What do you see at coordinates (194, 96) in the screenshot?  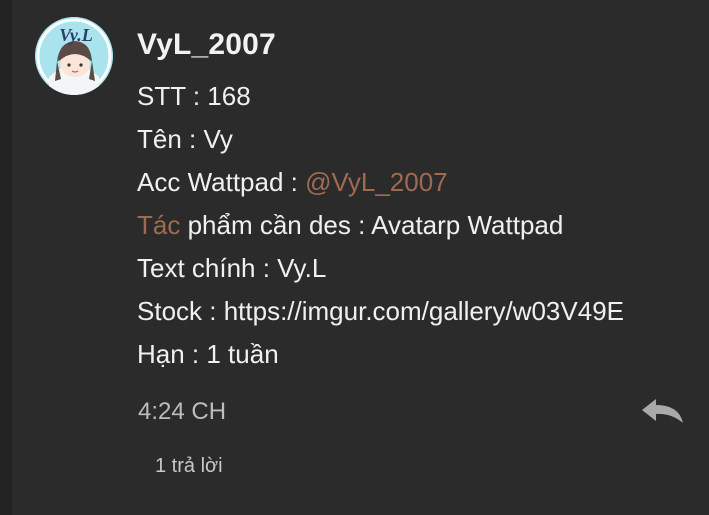 I see `line-text: STT : 168` at bounding box center [194, 96].